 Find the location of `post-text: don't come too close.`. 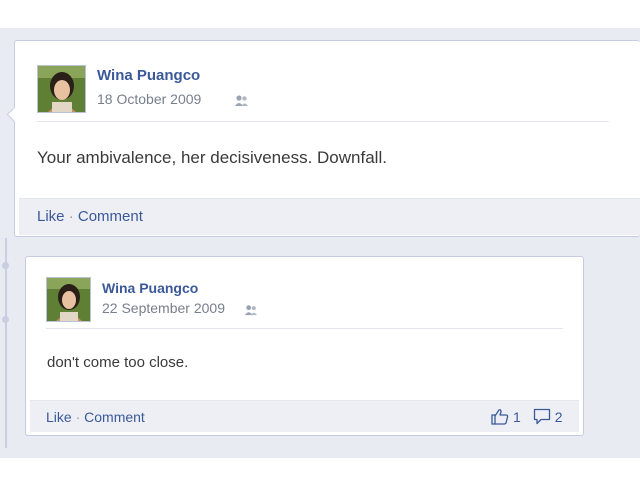

post-text: don't come too close. is located at coordinates (118, 362).